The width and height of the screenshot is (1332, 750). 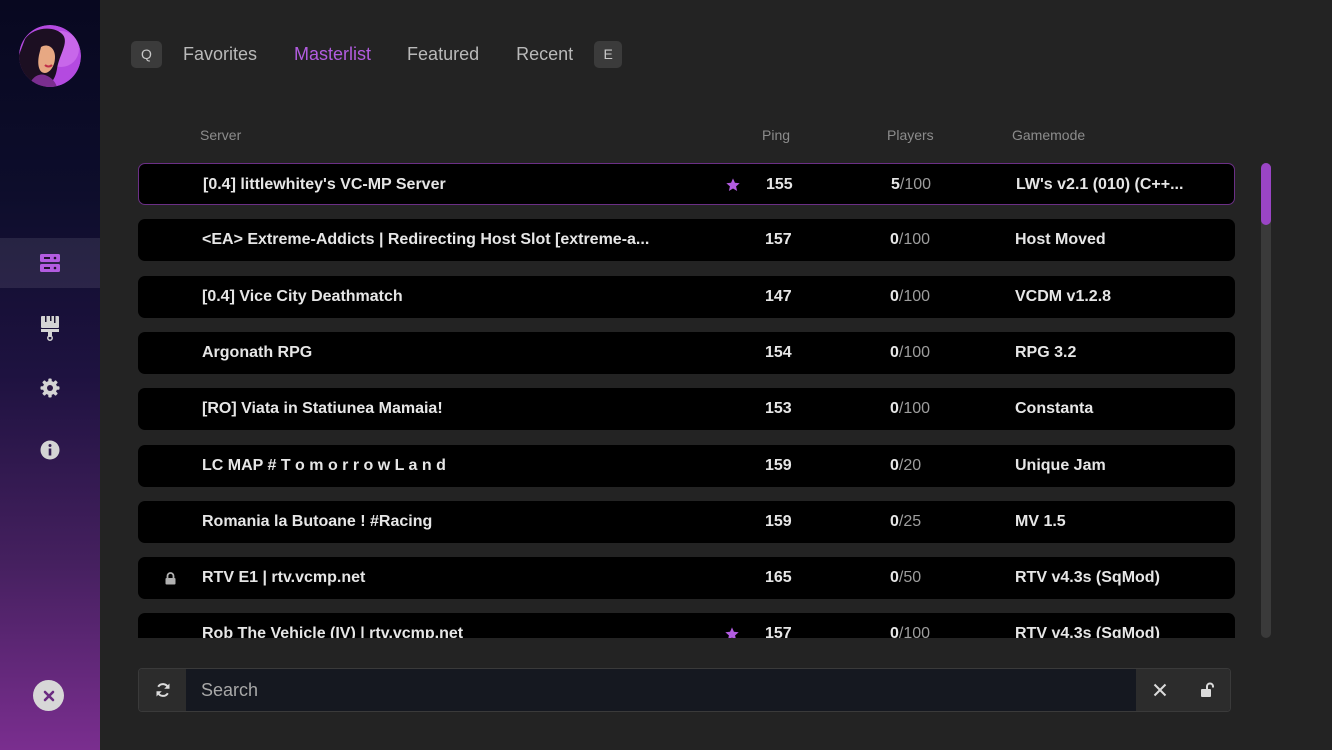 I want to click on search-input, so click(x=661, y=690).